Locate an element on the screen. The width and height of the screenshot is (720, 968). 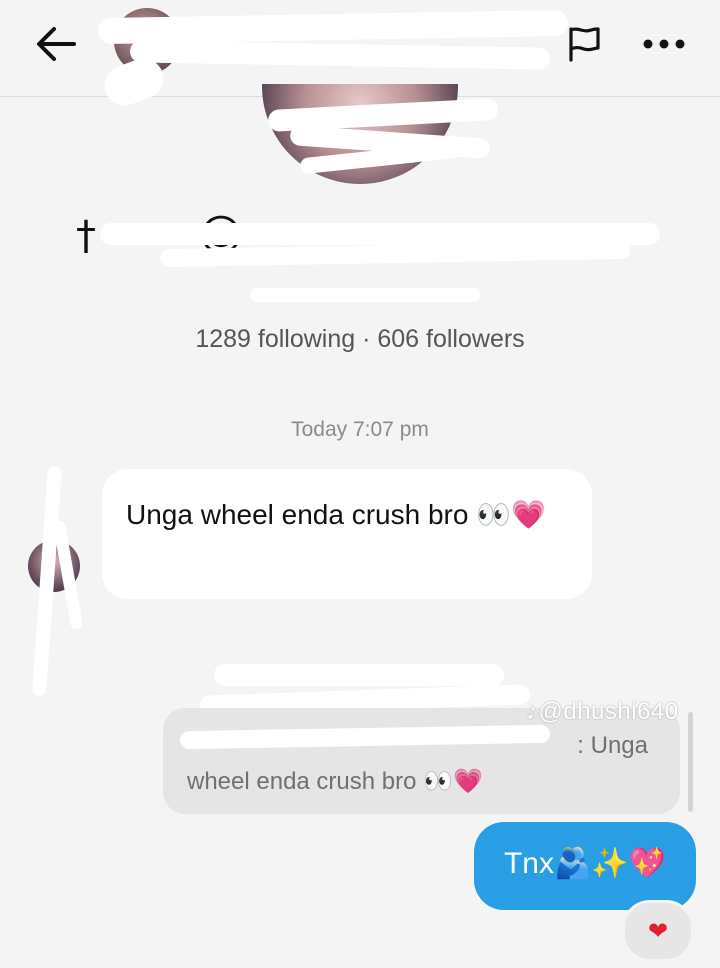
chat-header is located at coordinates (360, 56).